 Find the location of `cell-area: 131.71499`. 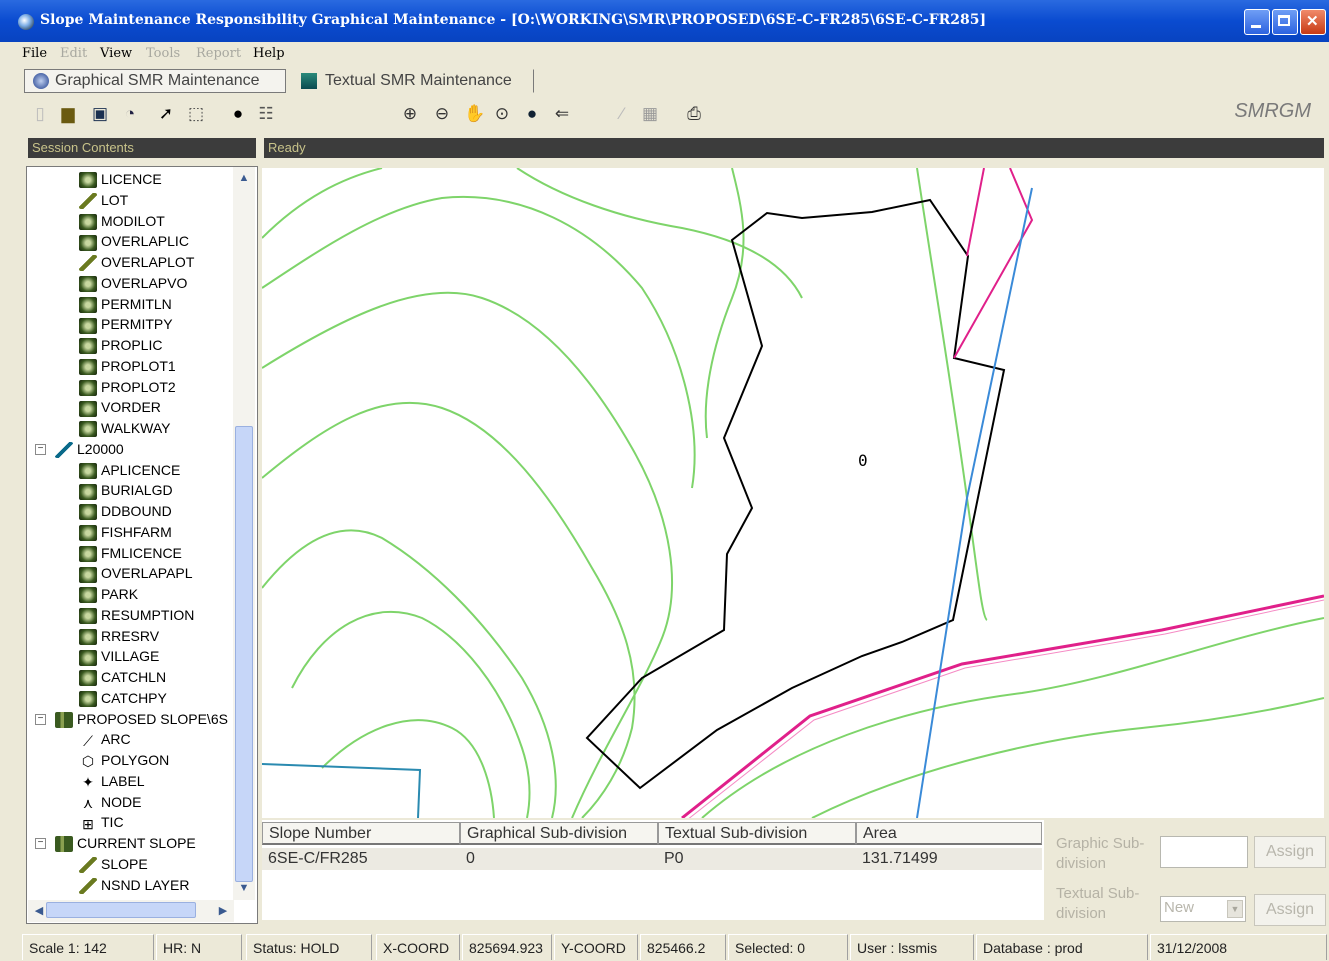

cell-area: 131.71499 is located at coordinates (949, 859).